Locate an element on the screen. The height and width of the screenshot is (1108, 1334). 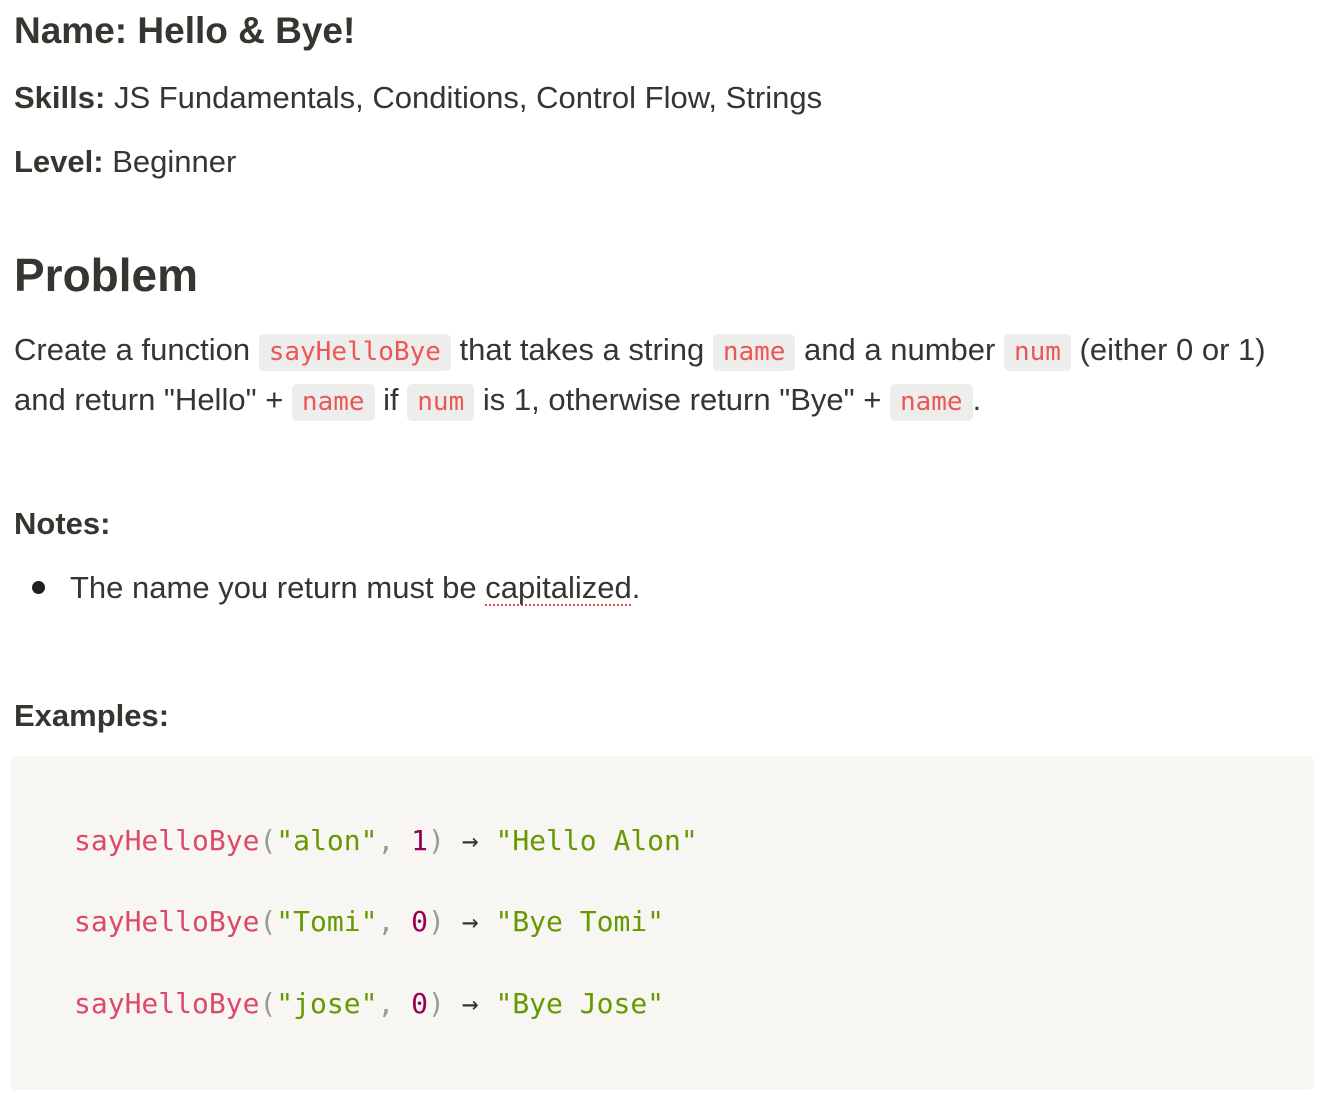
problem-text-5: if is located at coordinates (391, 399).